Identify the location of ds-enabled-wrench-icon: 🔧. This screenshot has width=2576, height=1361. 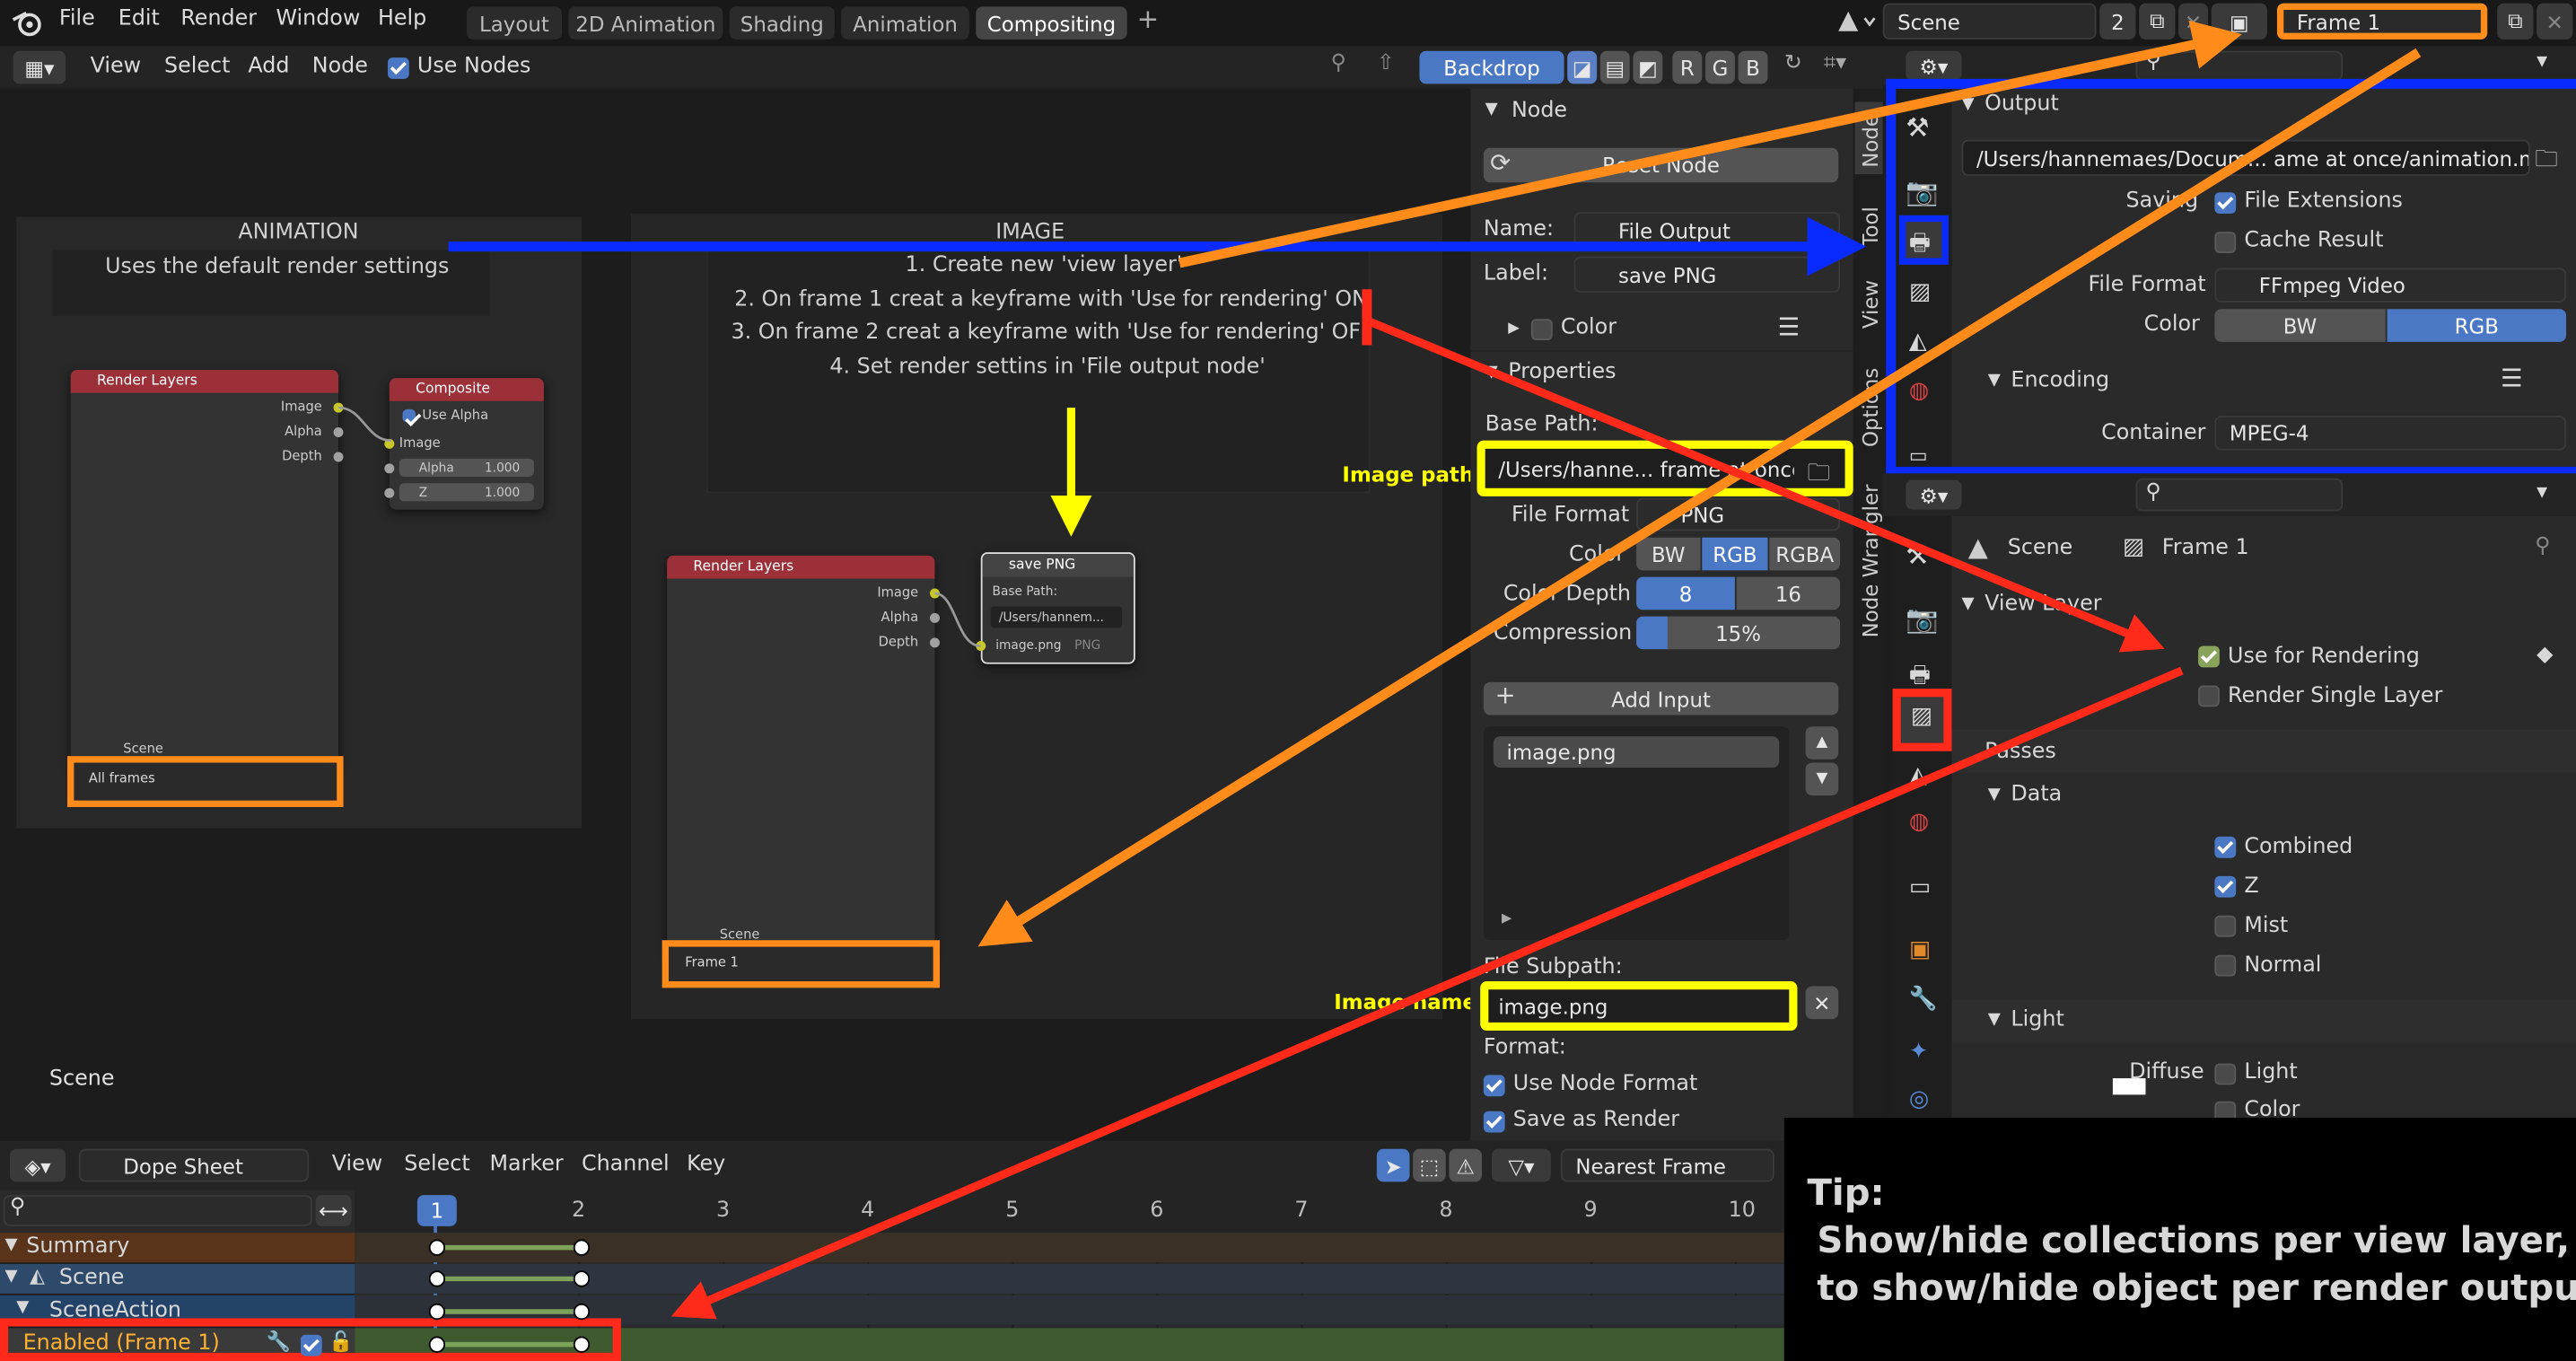
(279, 1341).